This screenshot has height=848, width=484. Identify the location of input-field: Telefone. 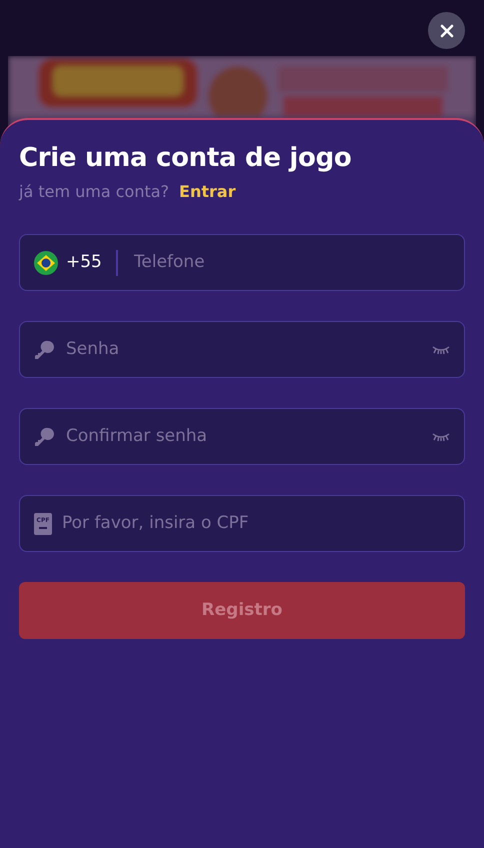
(291, 262).